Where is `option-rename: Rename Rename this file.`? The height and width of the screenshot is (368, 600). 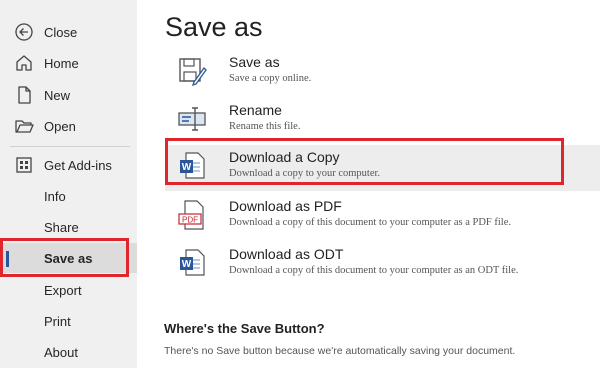
option-rename: Rename Rename this file. is located at coordinates (382, 121).